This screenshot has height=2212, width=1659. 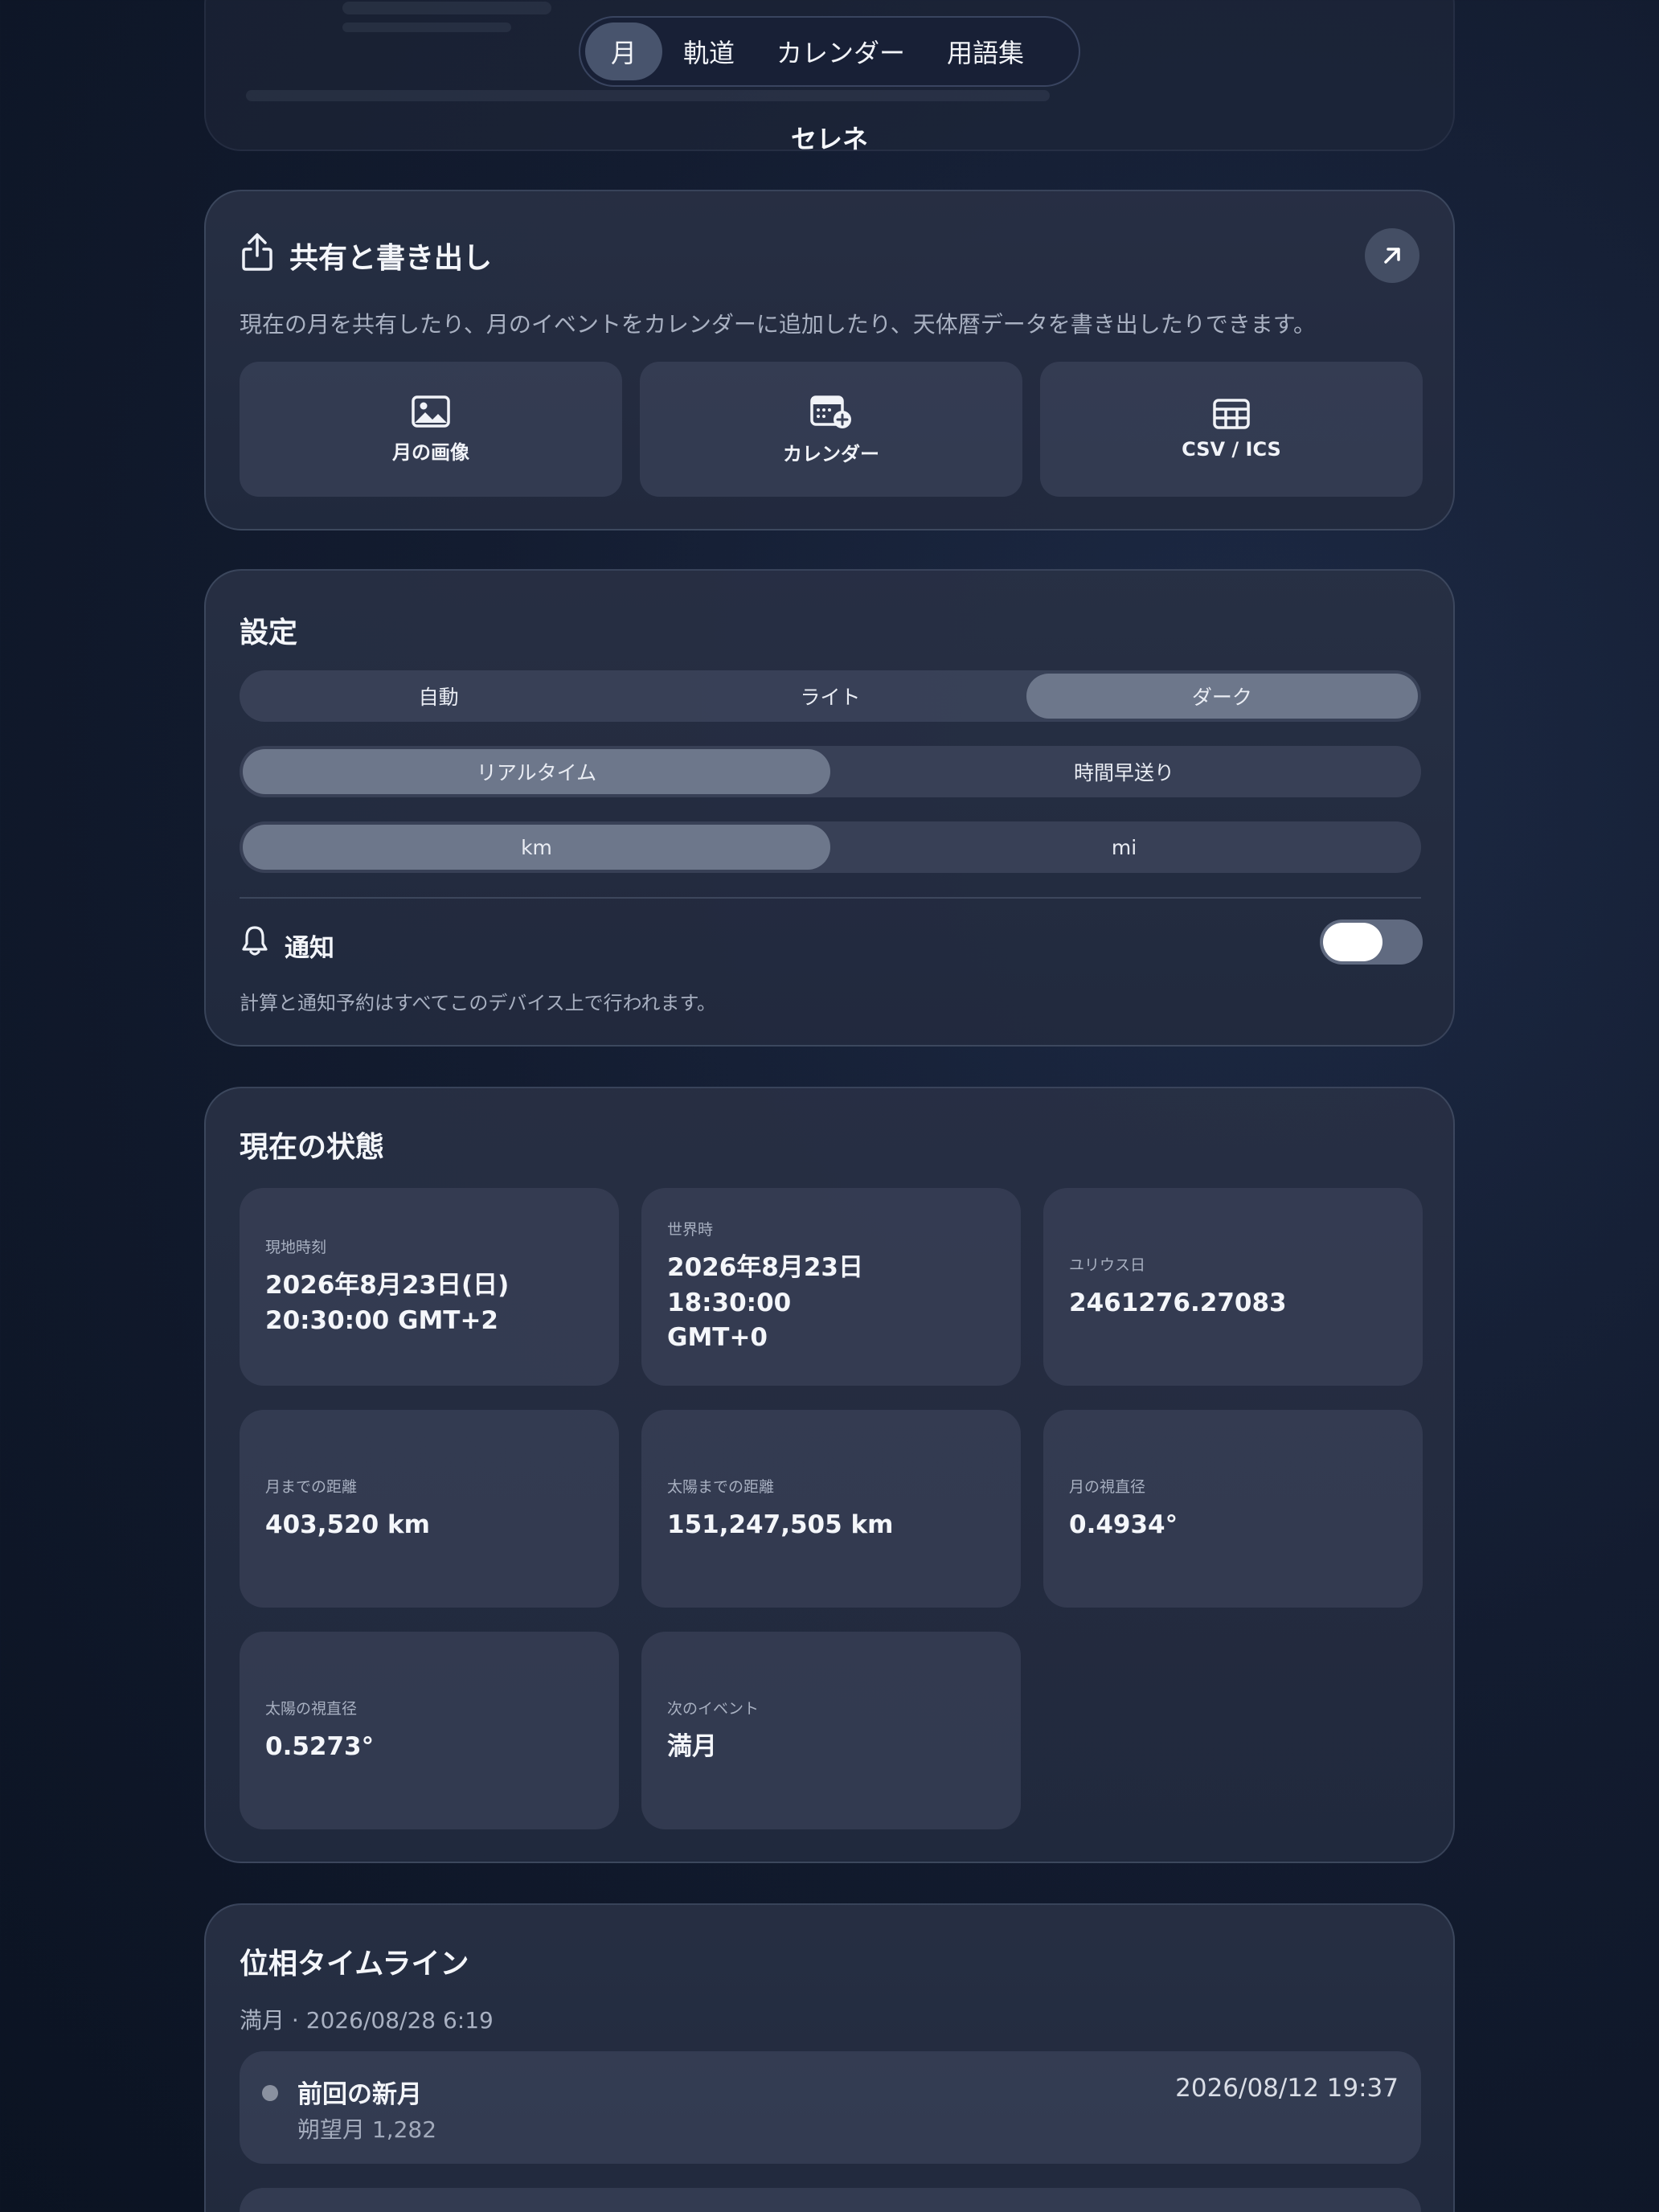 What do you see at coordinates (431, 429) in the screenshot?
I see `moon-image-button: 月の画像` at bounding box center [431, 429].